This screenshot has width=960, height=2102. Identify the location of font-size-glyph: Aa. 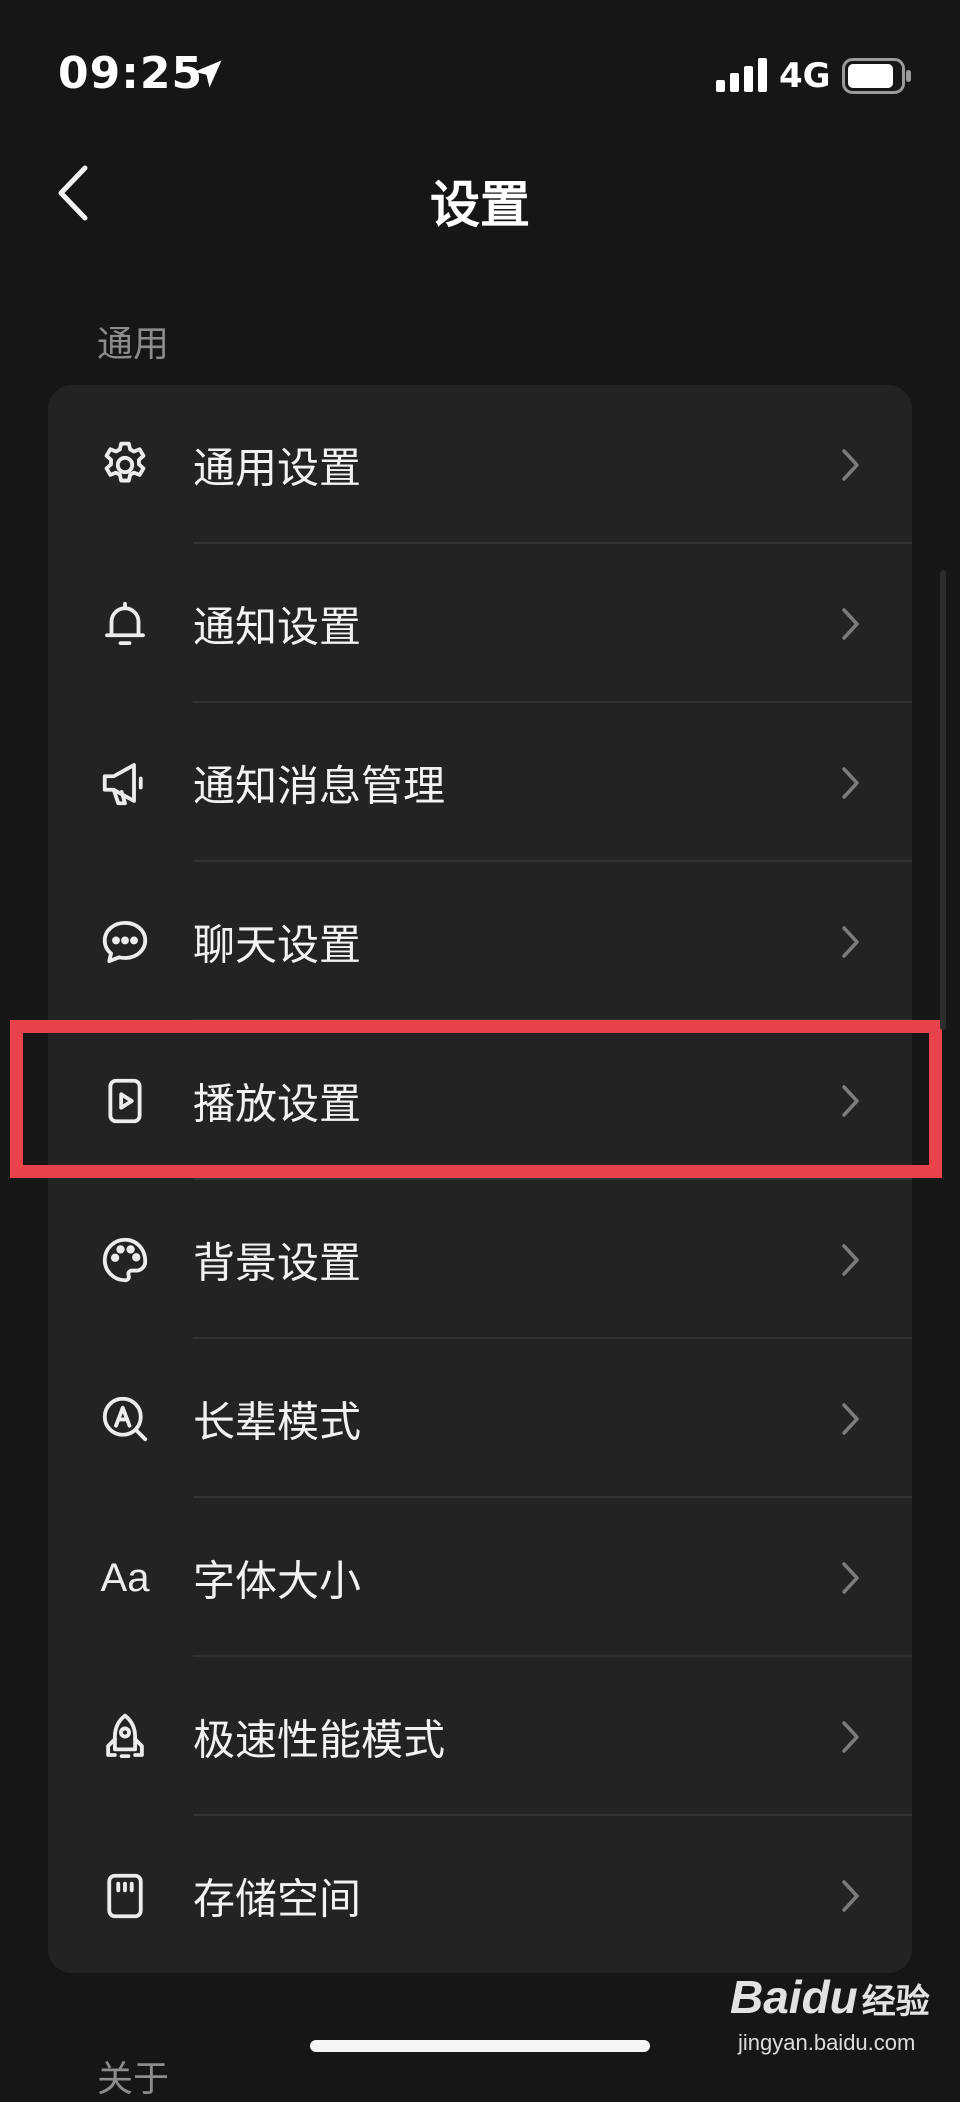
(125, 1577).